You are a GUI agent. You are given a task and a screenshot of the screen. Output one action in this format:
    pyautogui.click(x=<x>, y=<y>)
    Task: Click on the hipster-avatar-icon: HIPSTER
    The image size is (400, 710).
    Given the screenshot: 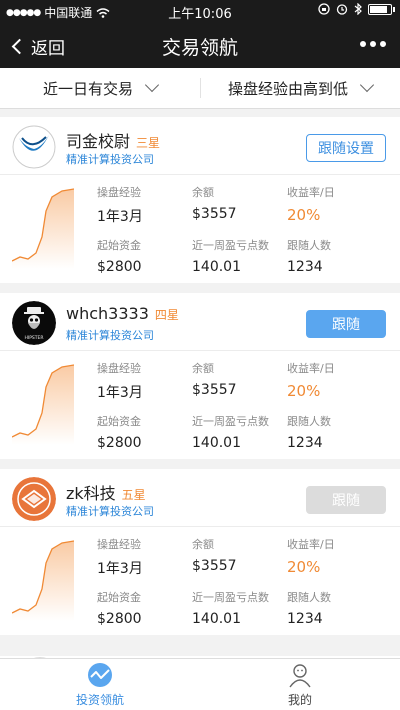 What is the action you would take?
    pyautogui.click(x=34, y=323)
    